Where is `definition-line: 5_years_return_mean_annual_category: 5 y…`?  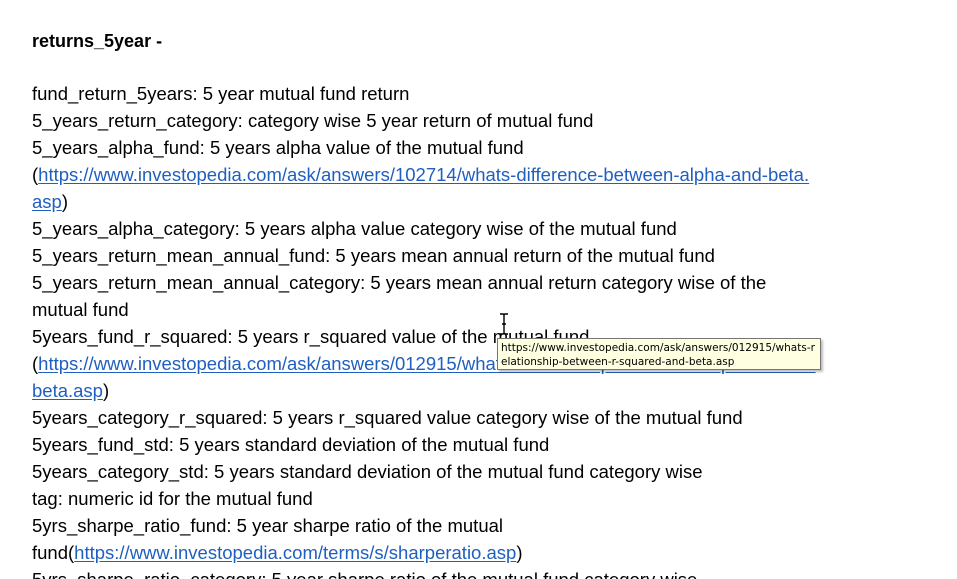
definition-line: 5_years_return_mean_annual_category: 5 y… is located at coordinates (399, 282).